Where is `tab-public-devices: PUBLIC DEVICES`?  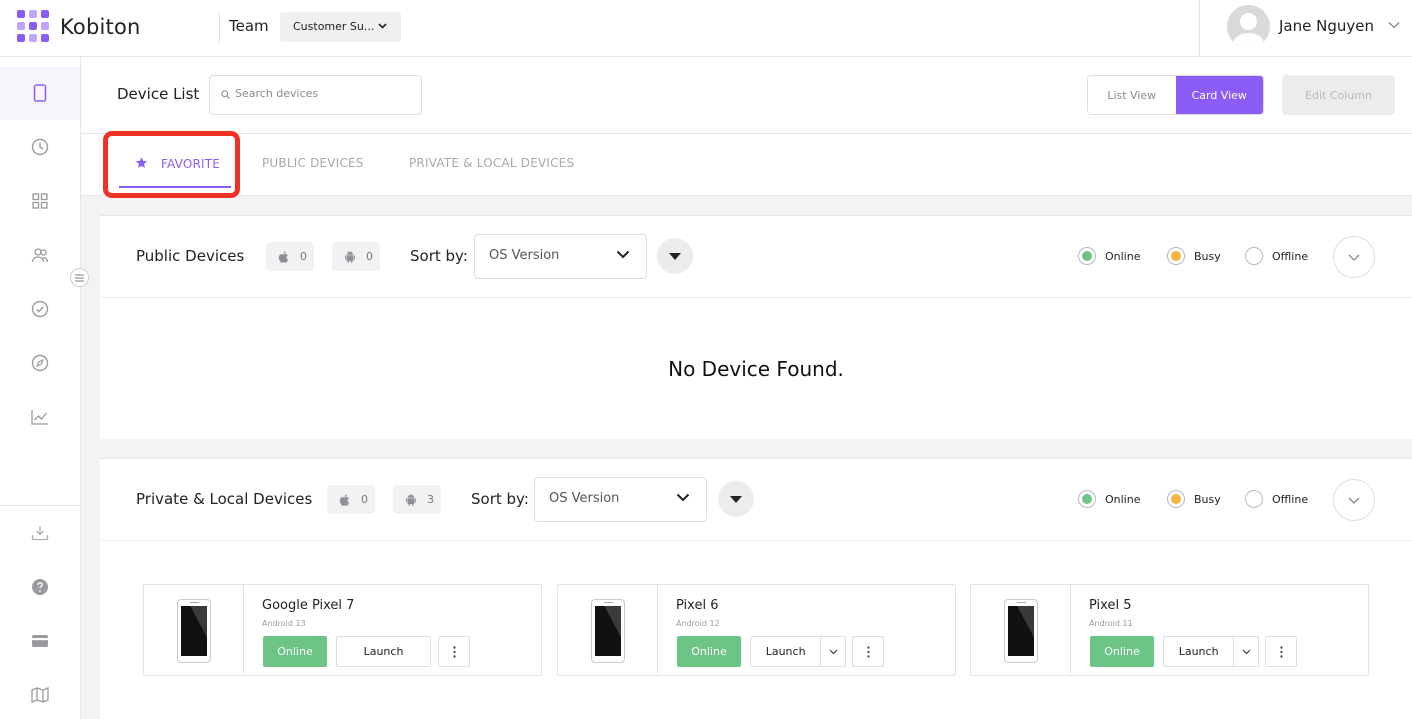
tab-public-devices: PUBLIC DEVICES is located at coordinates (313, 163).